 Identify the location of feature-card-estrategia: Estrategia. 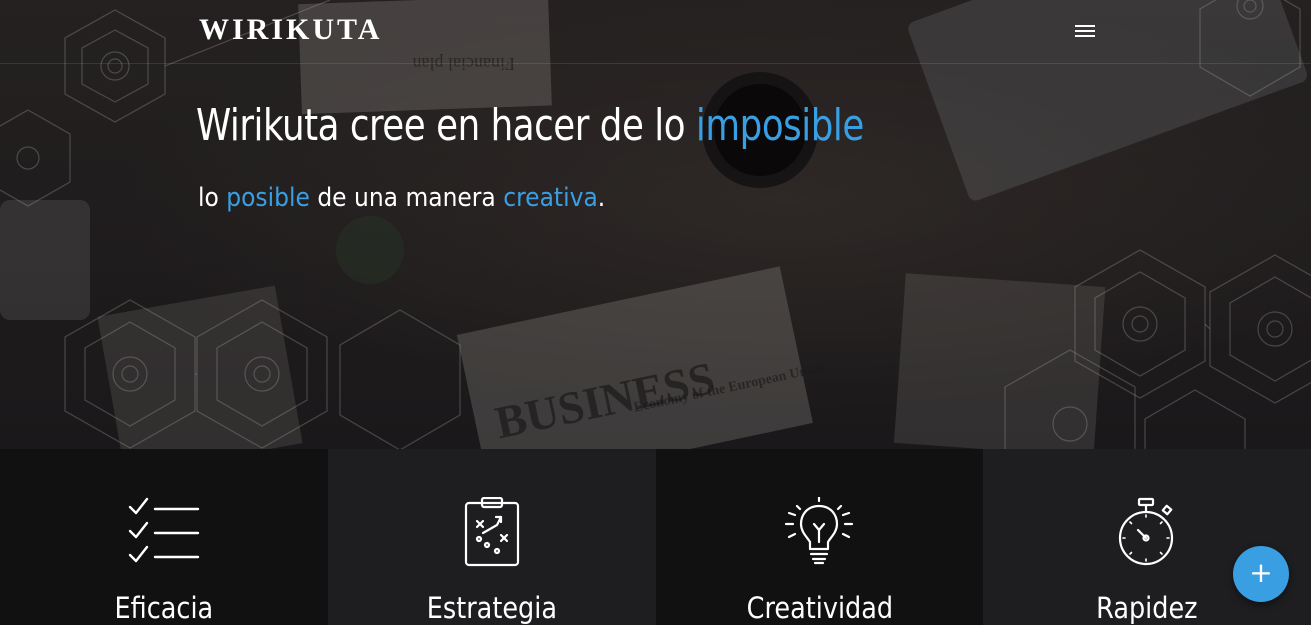
(491, 537).